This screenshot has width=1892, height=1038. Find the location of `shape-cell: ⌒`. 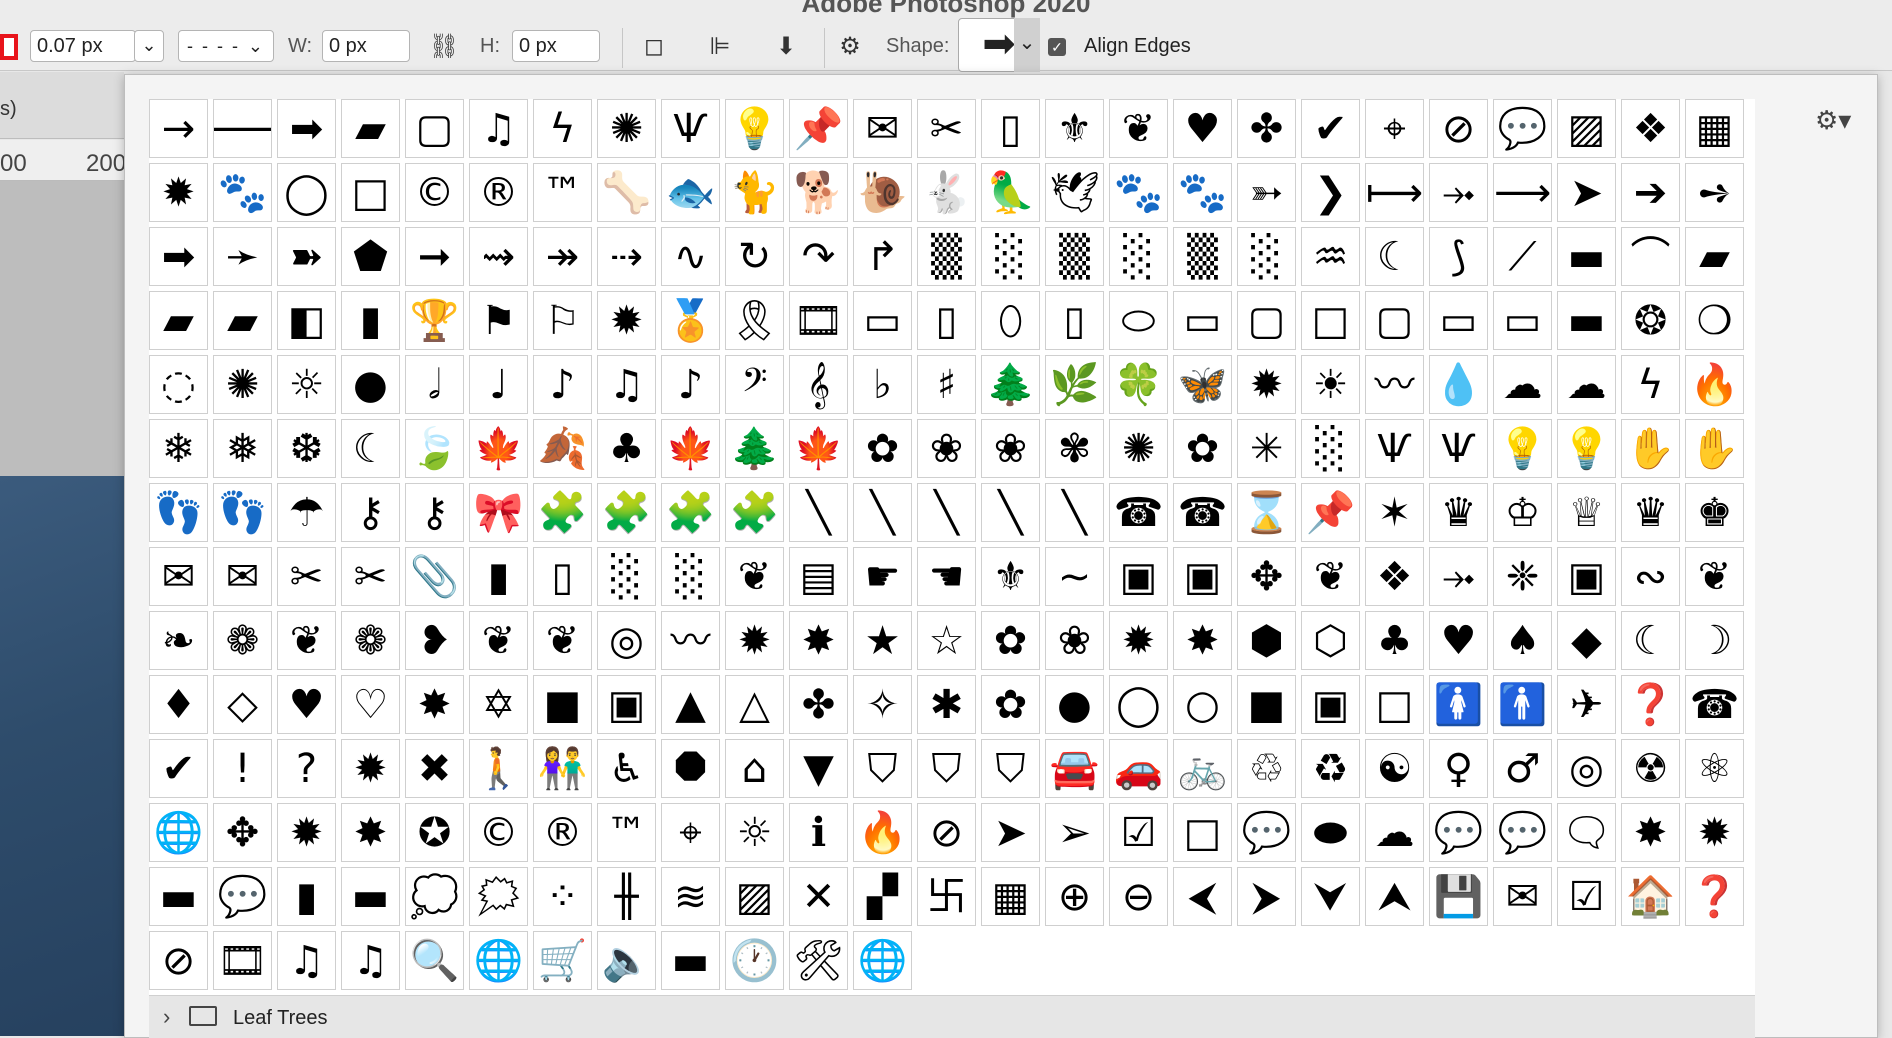

shape-cell: ⌒ is located at coordinates (1650, 256).